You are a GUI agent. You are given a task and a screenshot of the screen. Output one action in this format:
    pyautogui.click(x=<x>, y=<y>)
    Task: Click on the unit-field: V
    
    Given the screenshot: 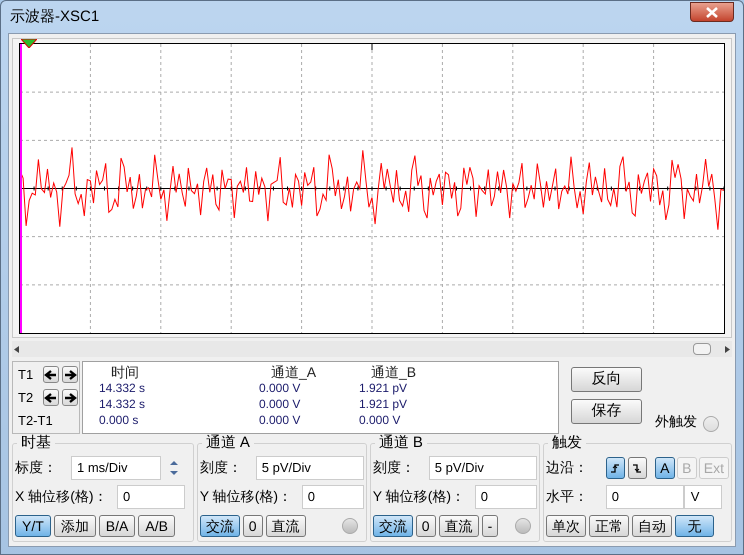 What is the action you would take?
    pyautogui.click(x=703, y=496)
    